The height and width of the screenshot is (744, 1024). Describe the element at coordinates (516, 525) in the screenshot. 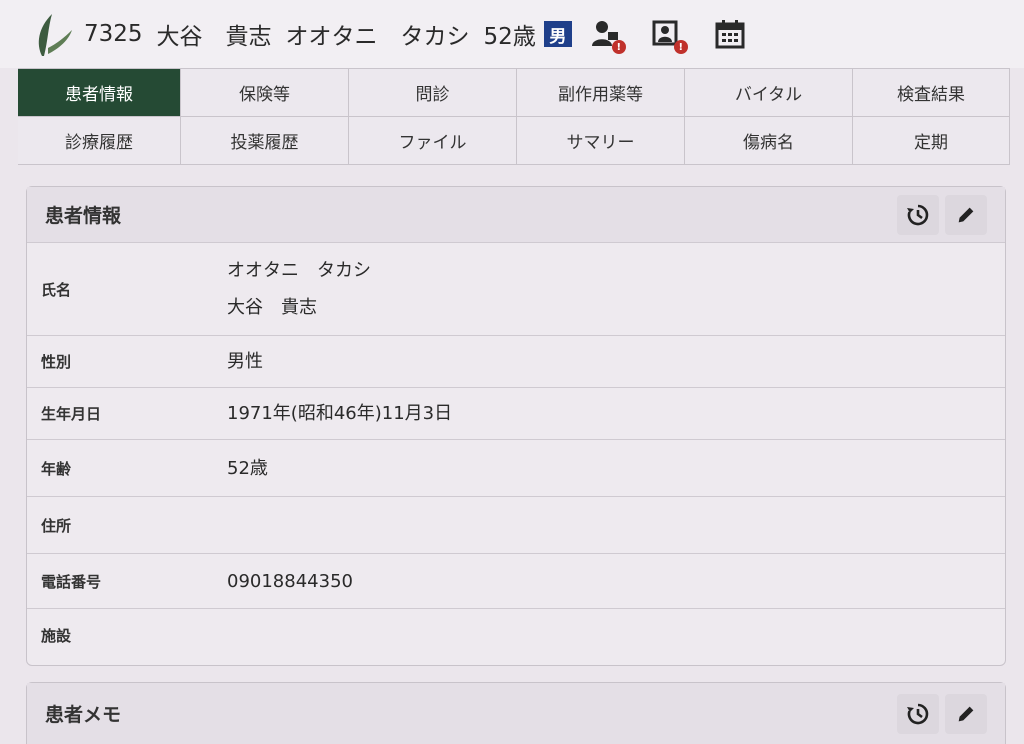

I see `row-address: 住所` at that location.